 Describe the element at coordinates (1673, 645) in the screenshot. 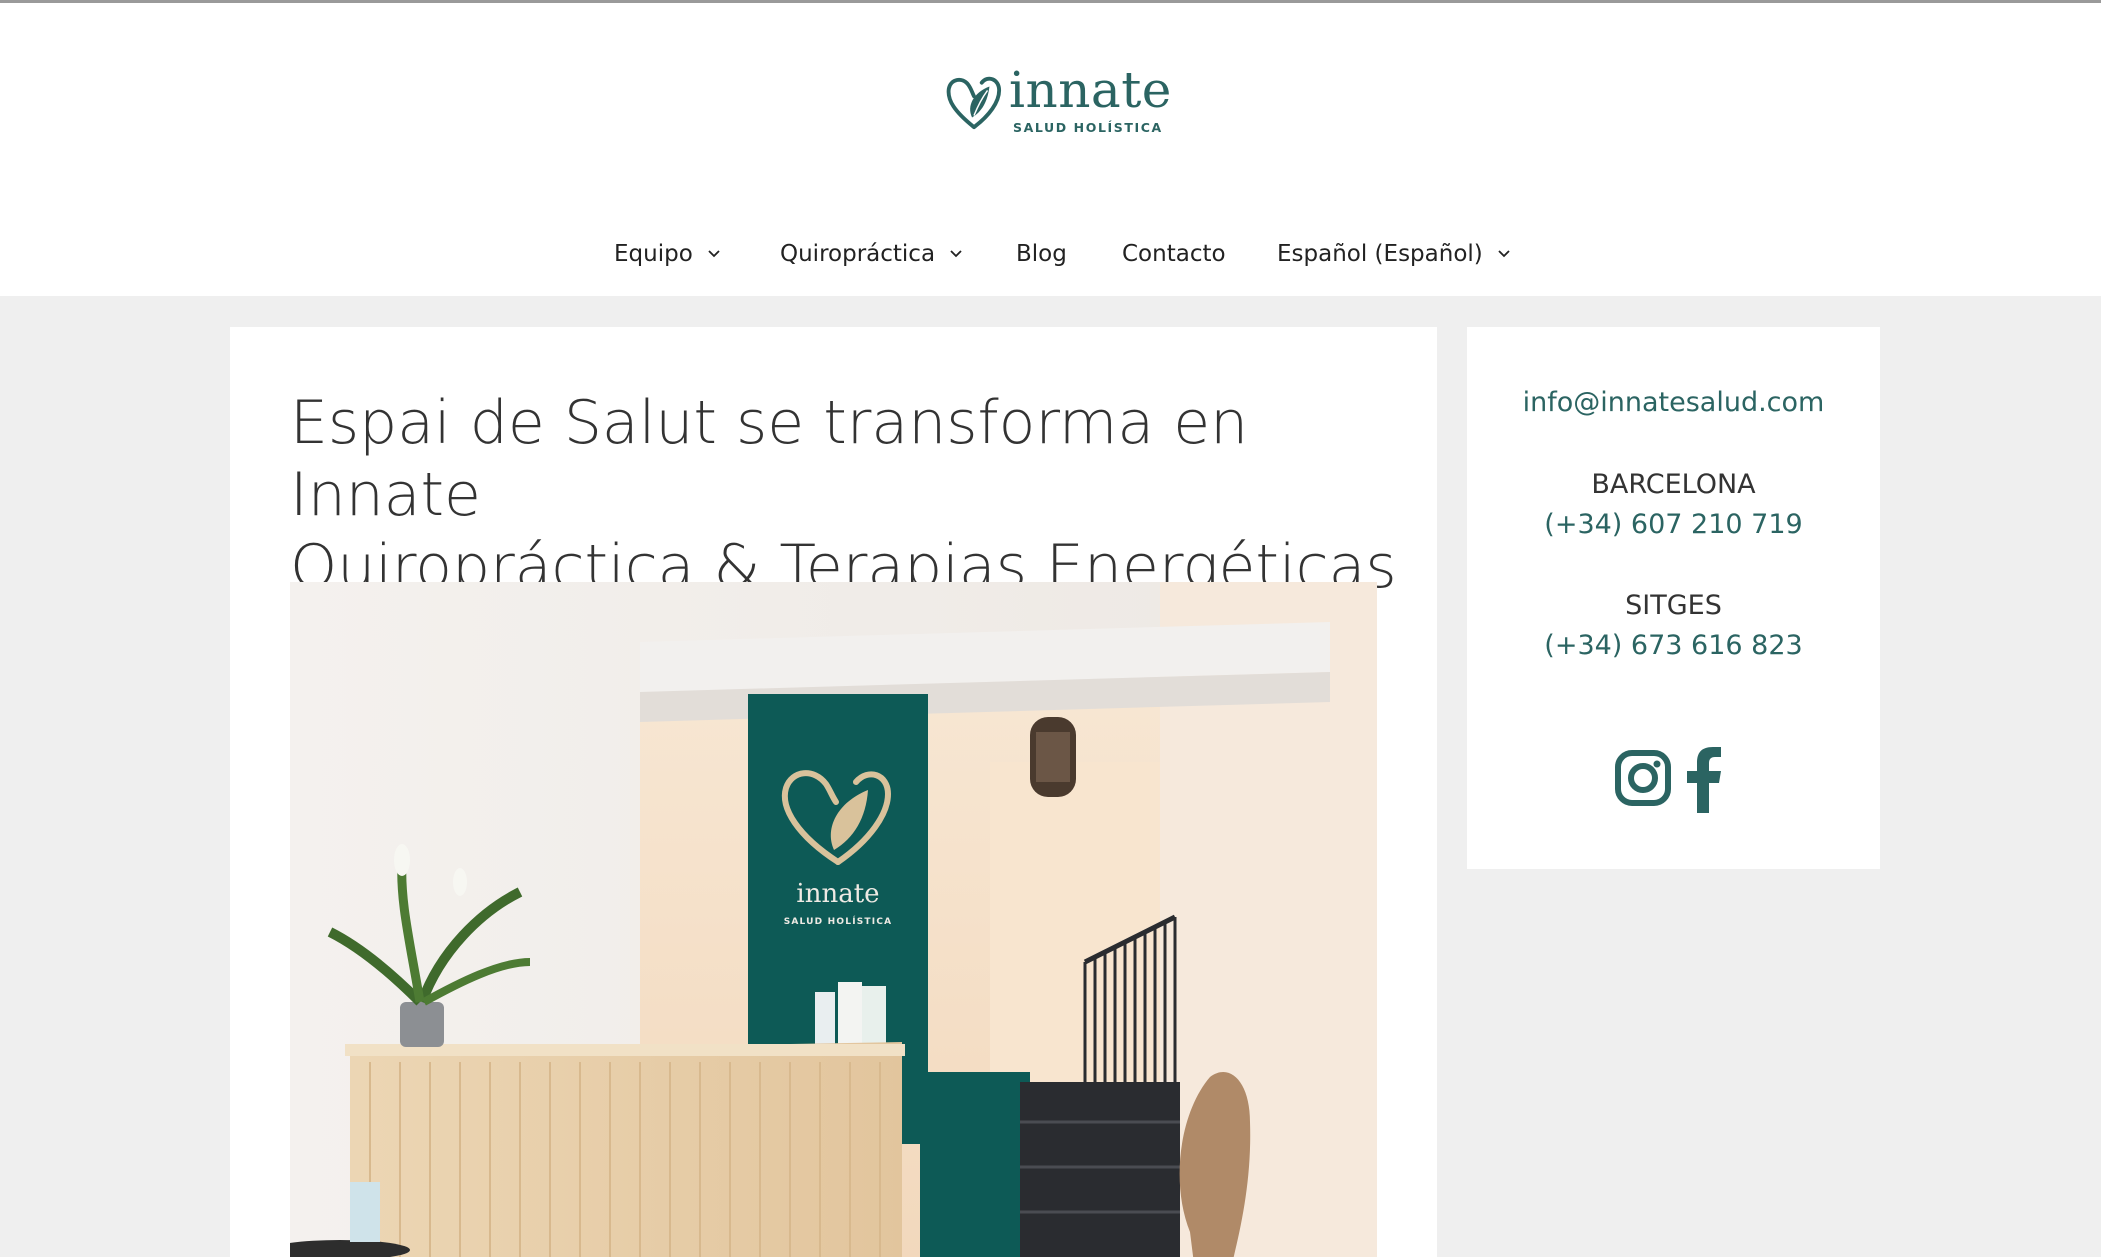

I see `phone-sitges-link: (+34) 673 616 823` at that location.